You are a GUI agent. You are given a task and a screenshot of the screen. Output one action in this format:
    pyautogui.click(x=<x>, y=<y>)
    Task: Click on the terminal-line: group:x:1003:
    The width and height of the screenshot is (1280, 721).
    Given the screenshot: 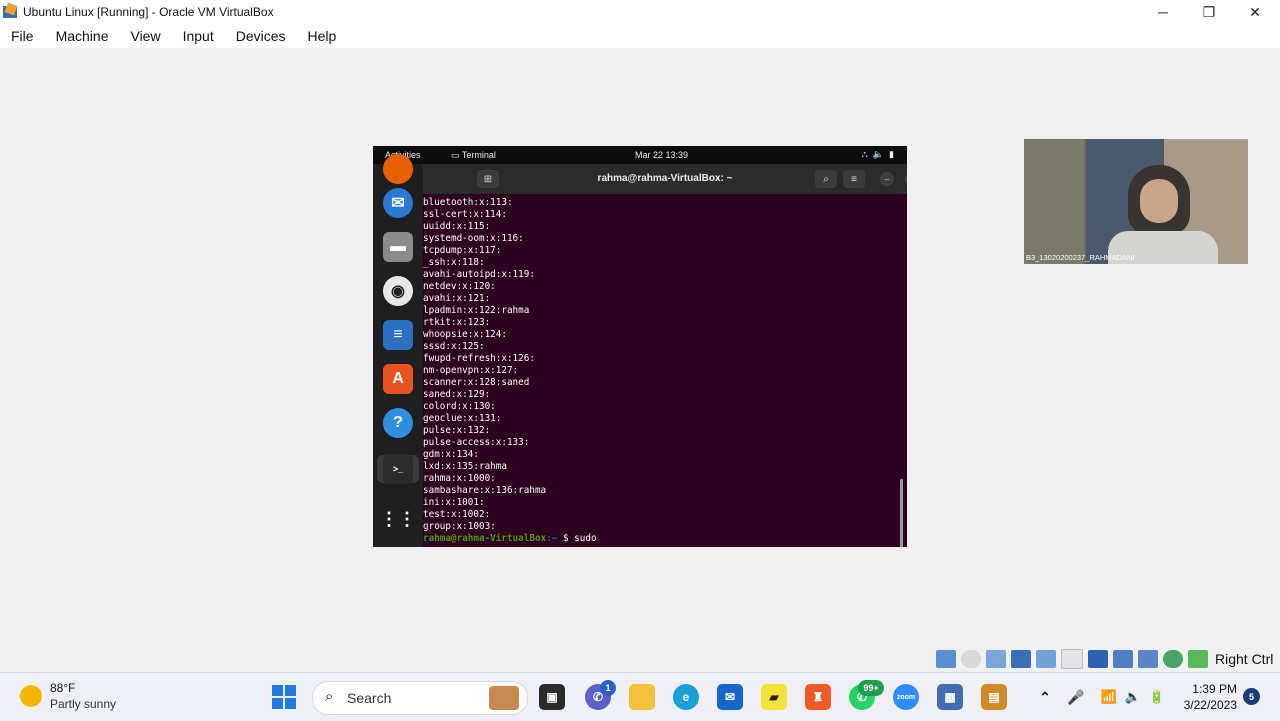 What is the action you would take?
    pyautogui.click(x=459, y=526)
    